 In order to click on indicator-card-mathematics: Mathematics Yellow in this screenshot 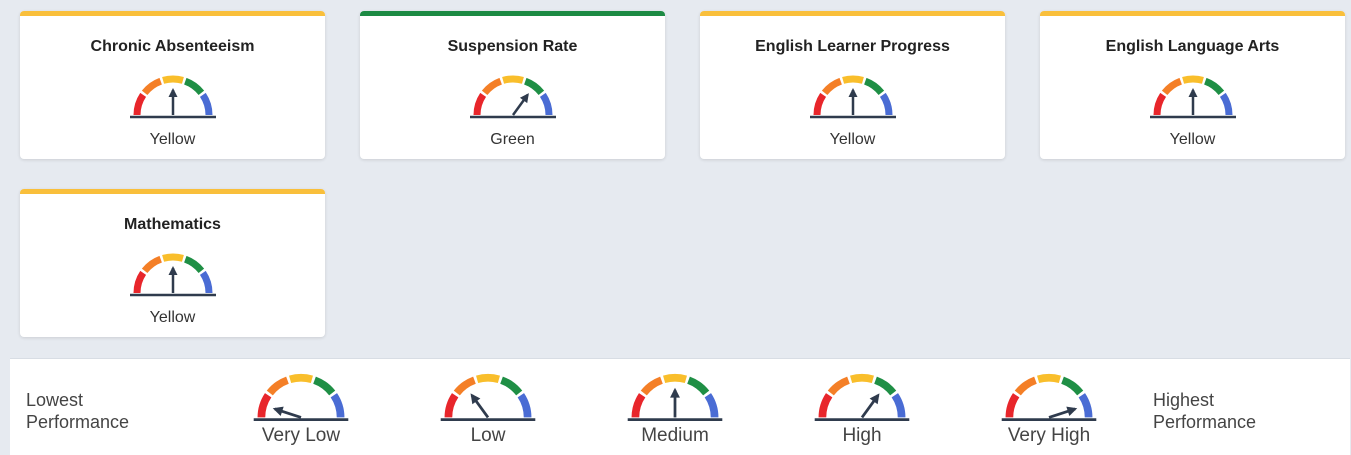, I will do `click(172, 263)`.